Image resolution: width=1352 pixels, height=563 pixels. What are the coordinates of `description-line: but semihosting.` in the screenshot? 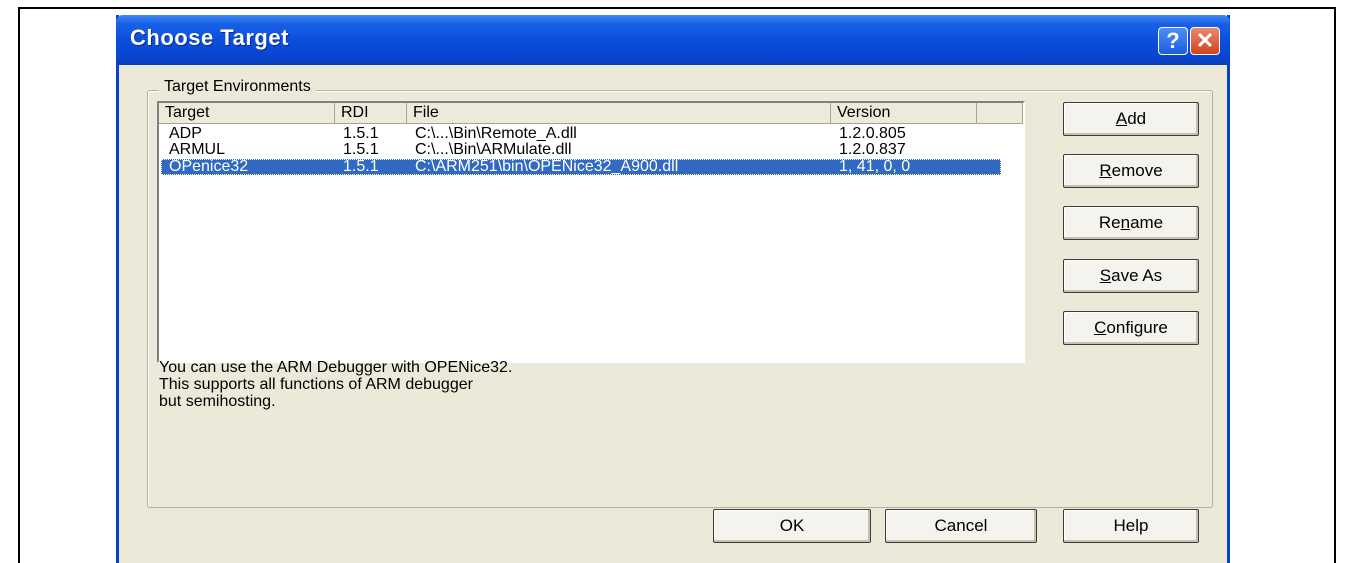 It's located at (217, 401).